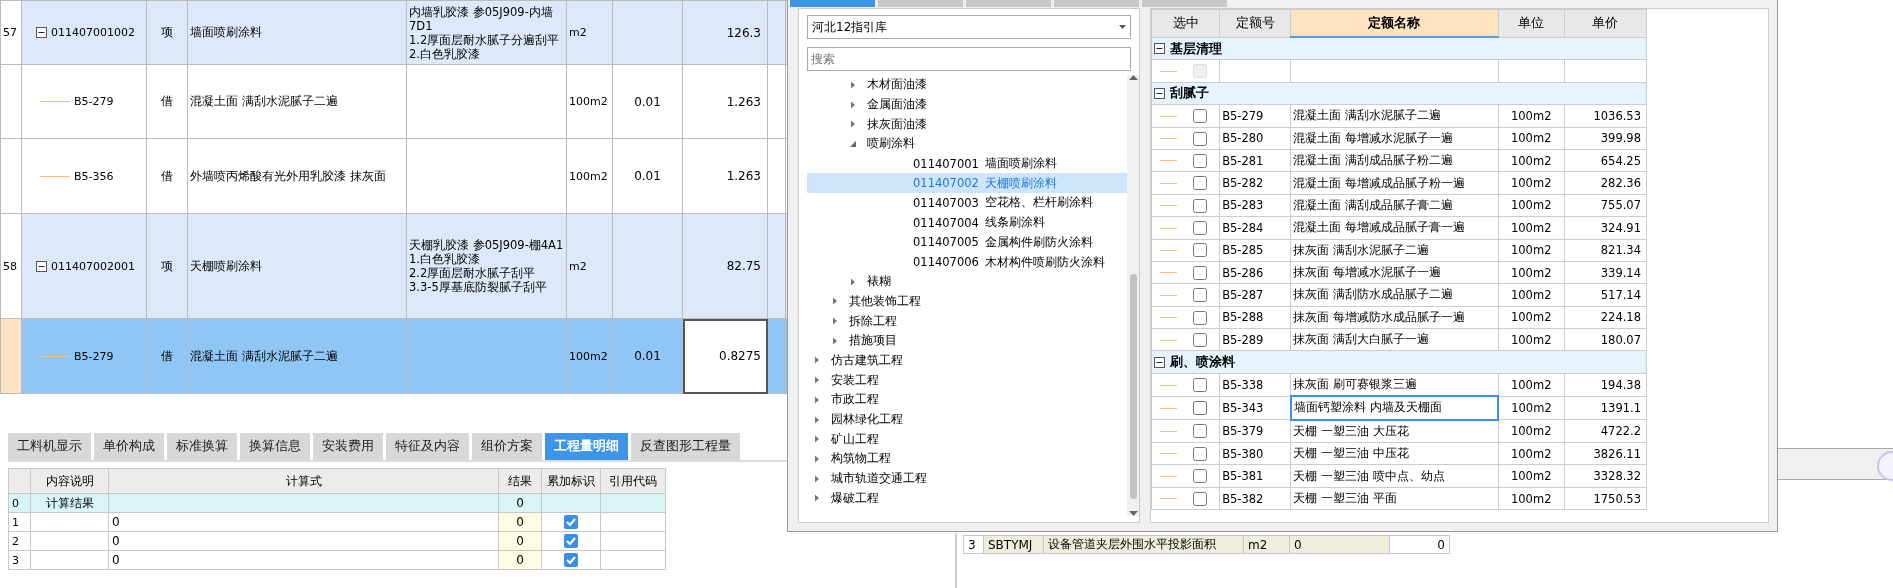 Image resolution: width=1893 pixels, height=588 pixels. Describe the element at coordinates (967, 262) in the screenshot. I see `tree-item: 011407006 木材构件喷刷防火涂料` at that location.